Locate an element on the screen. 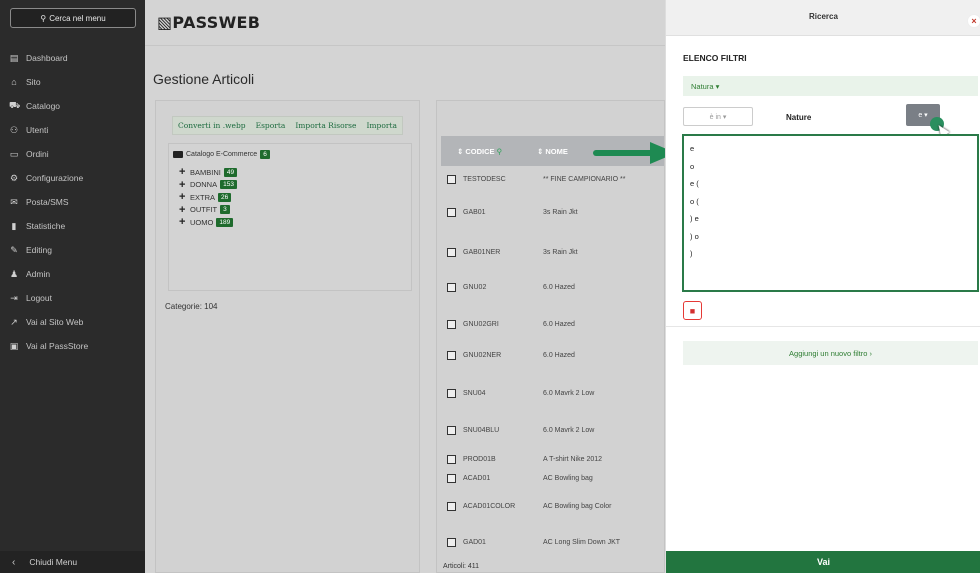 This screenshot has height=573, width=980. tree-item-label: DONNA is located at coordinates (204, 185).